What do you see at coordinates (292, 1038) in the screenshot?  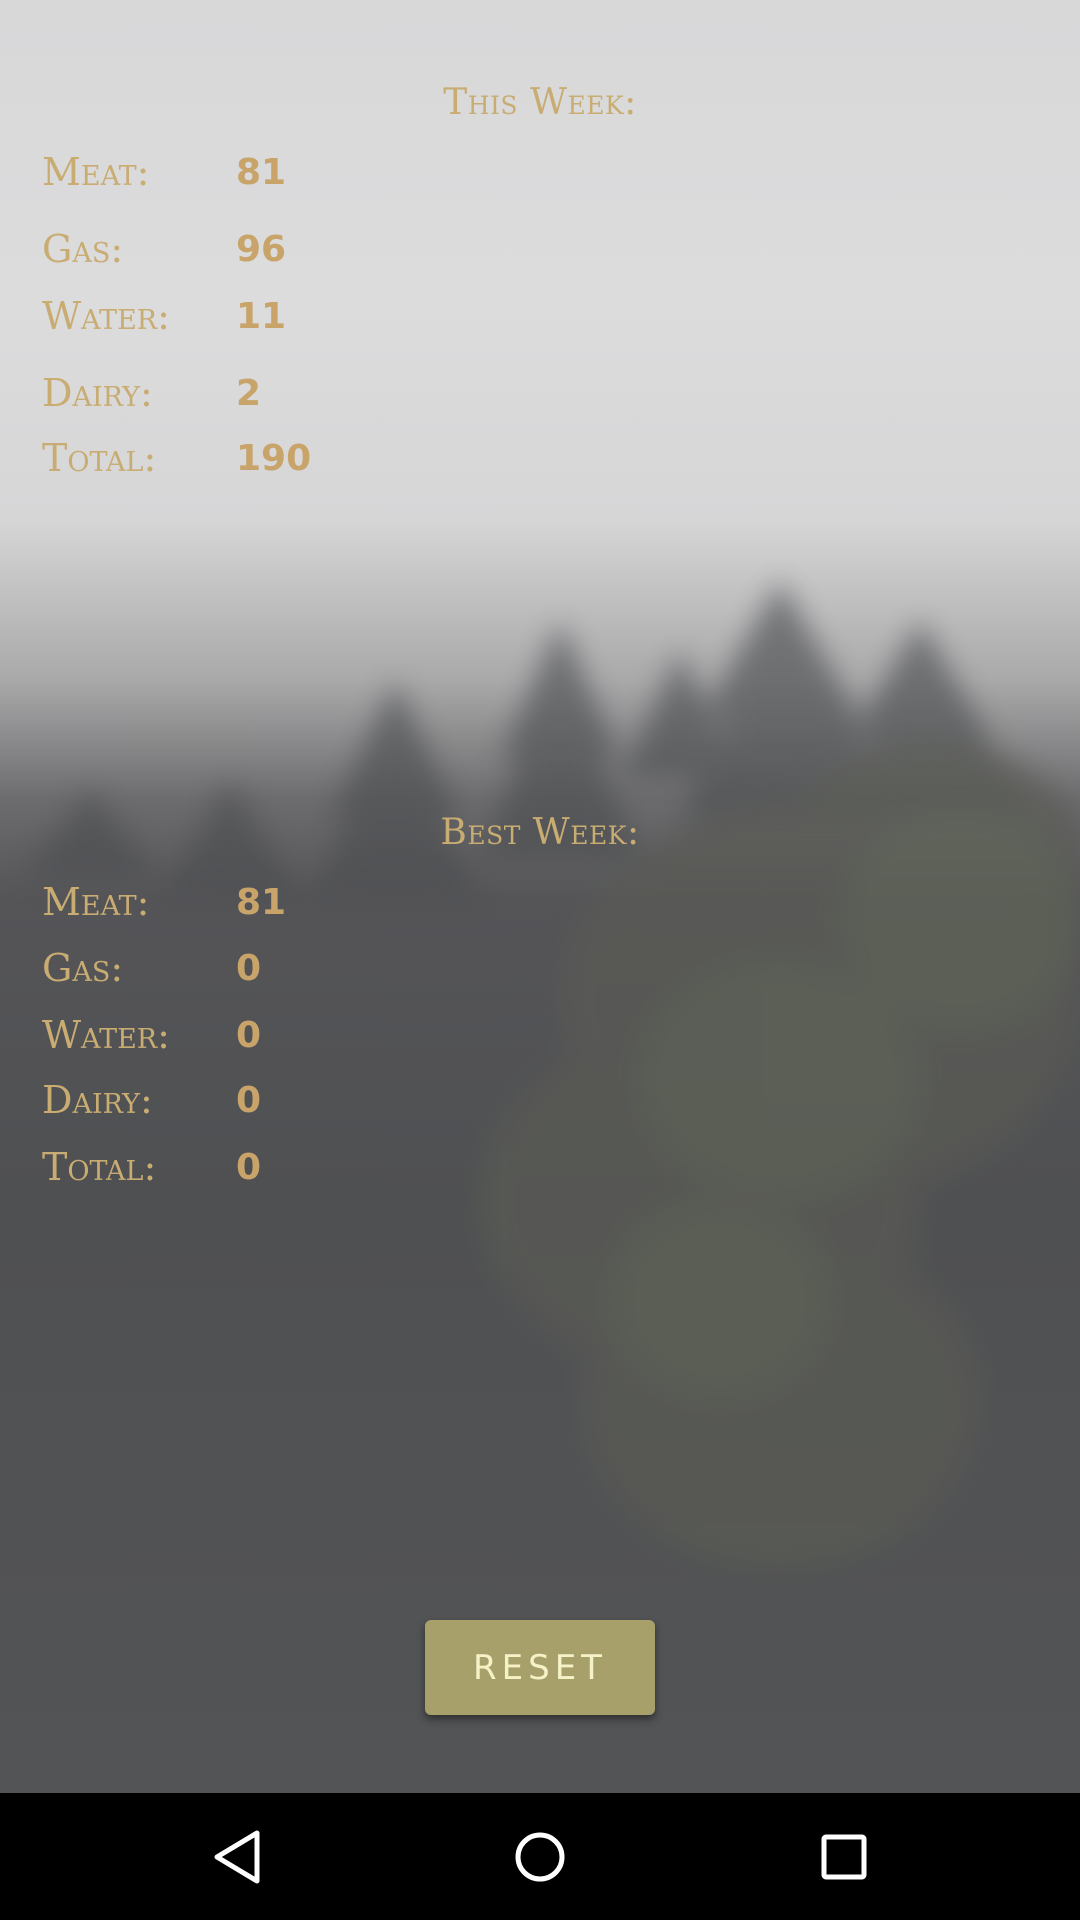 I see `best-week-row-water: Water: 0` at bounding box center [292, 1038].